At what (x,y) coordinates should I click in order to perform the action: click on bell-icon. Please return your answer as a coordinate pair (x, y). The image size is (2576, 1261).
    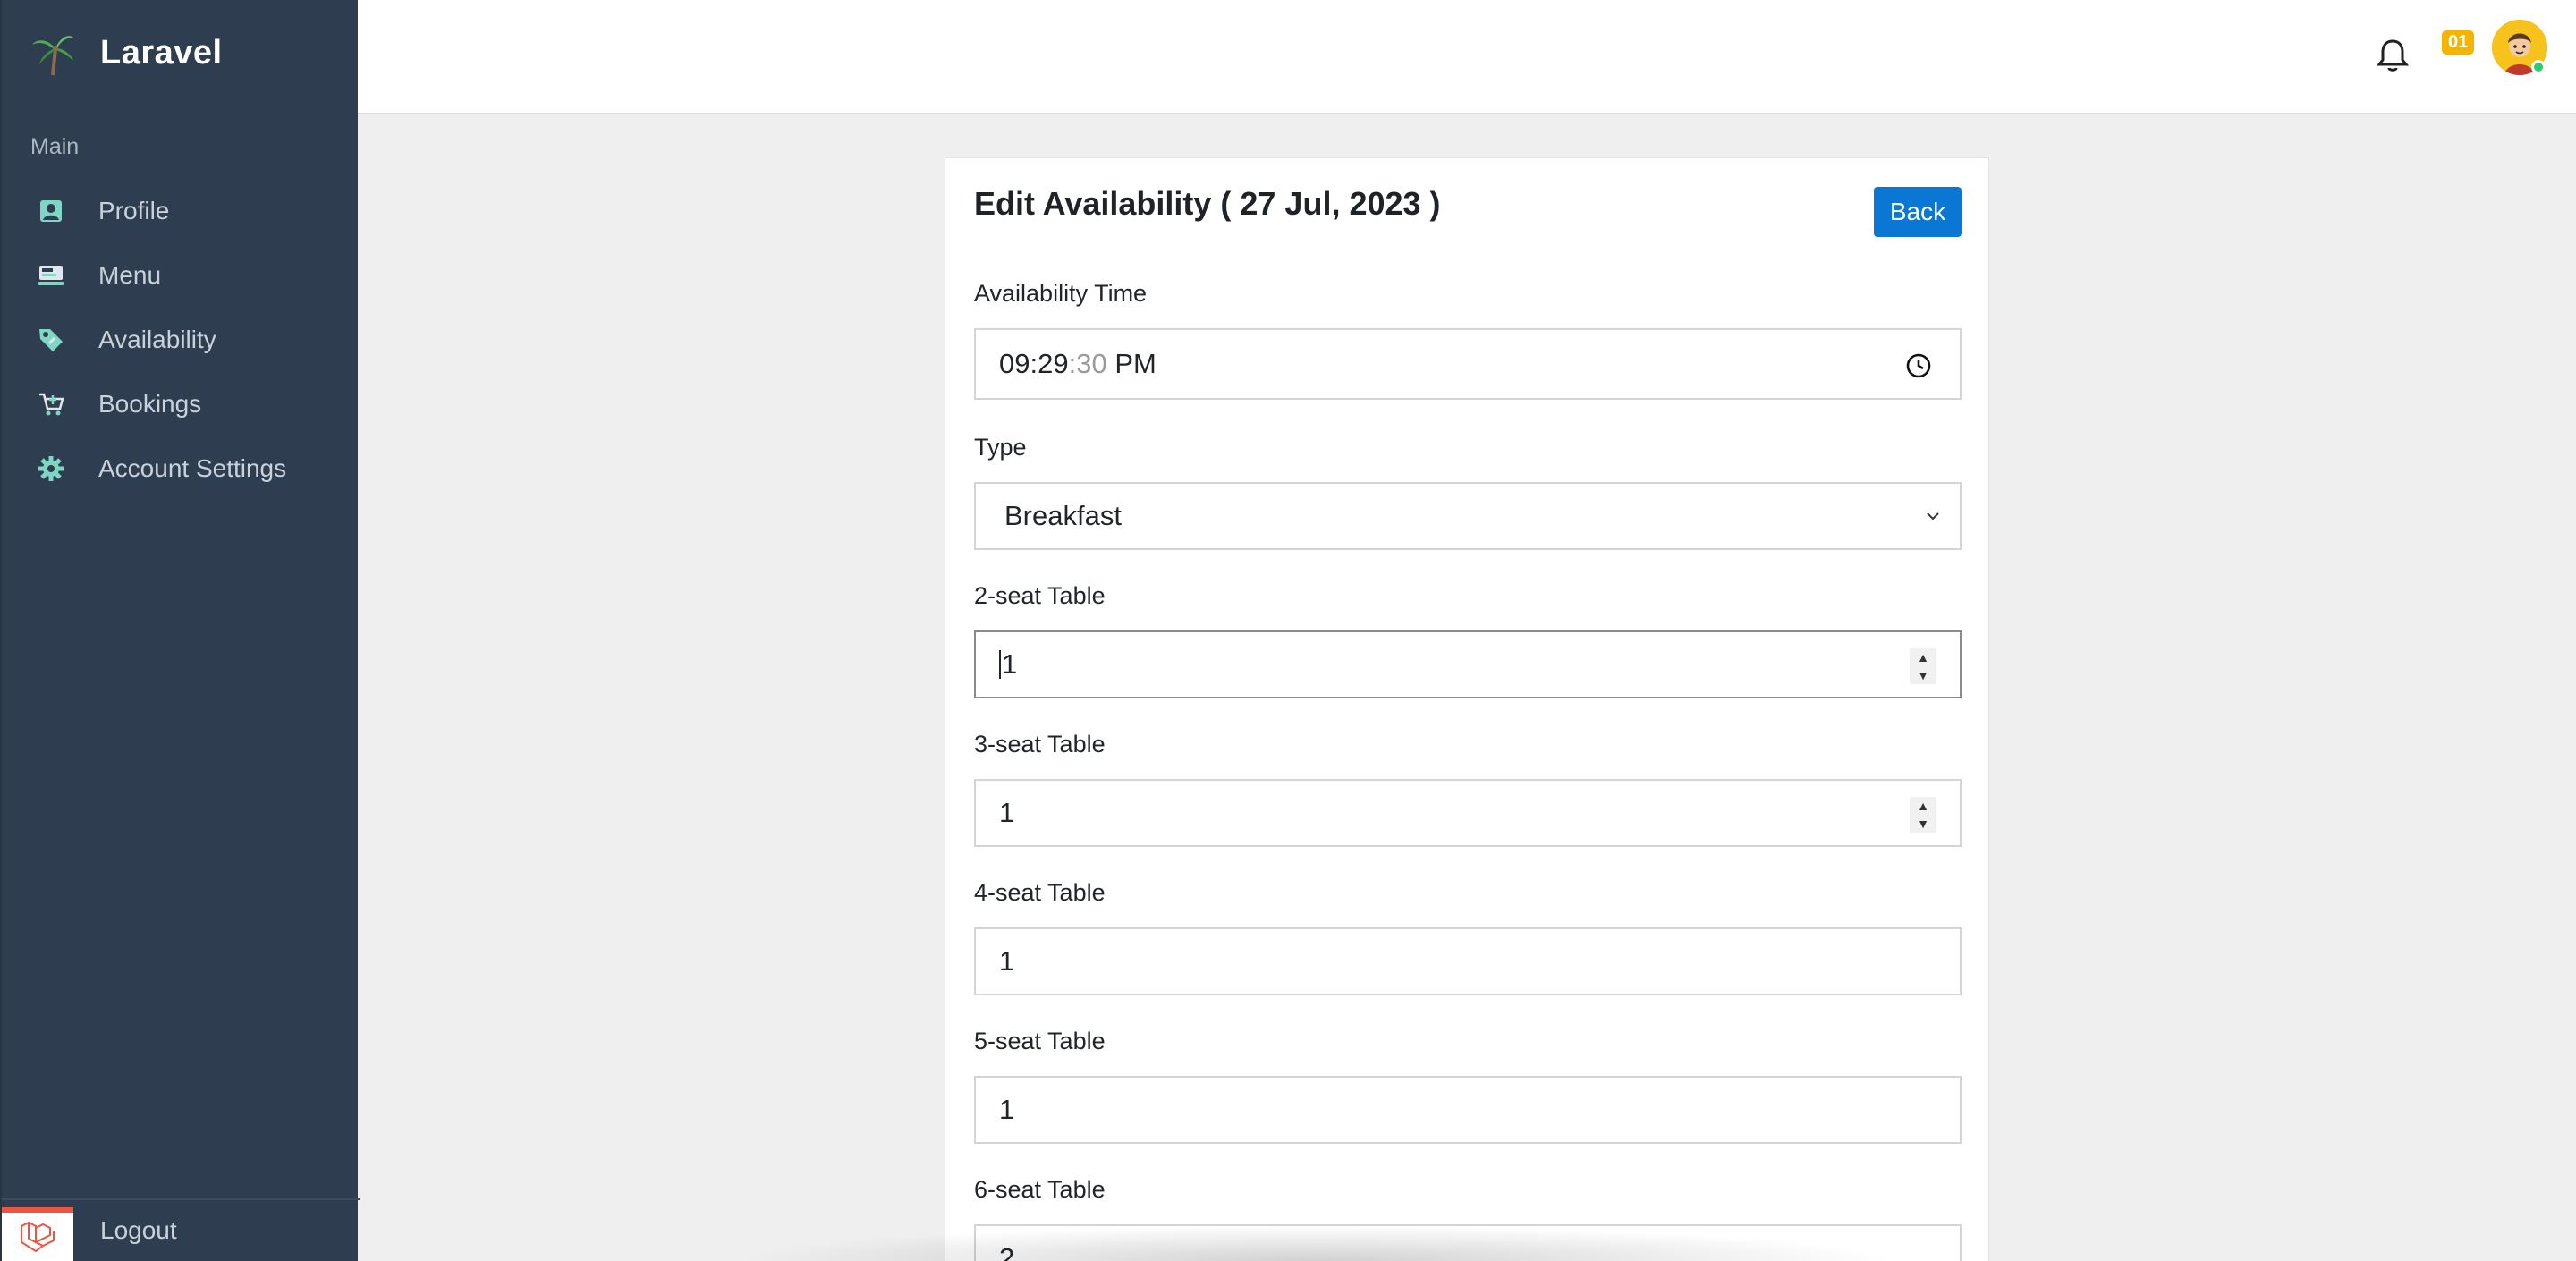
    Looking at the image, I should click on (2392, 54).